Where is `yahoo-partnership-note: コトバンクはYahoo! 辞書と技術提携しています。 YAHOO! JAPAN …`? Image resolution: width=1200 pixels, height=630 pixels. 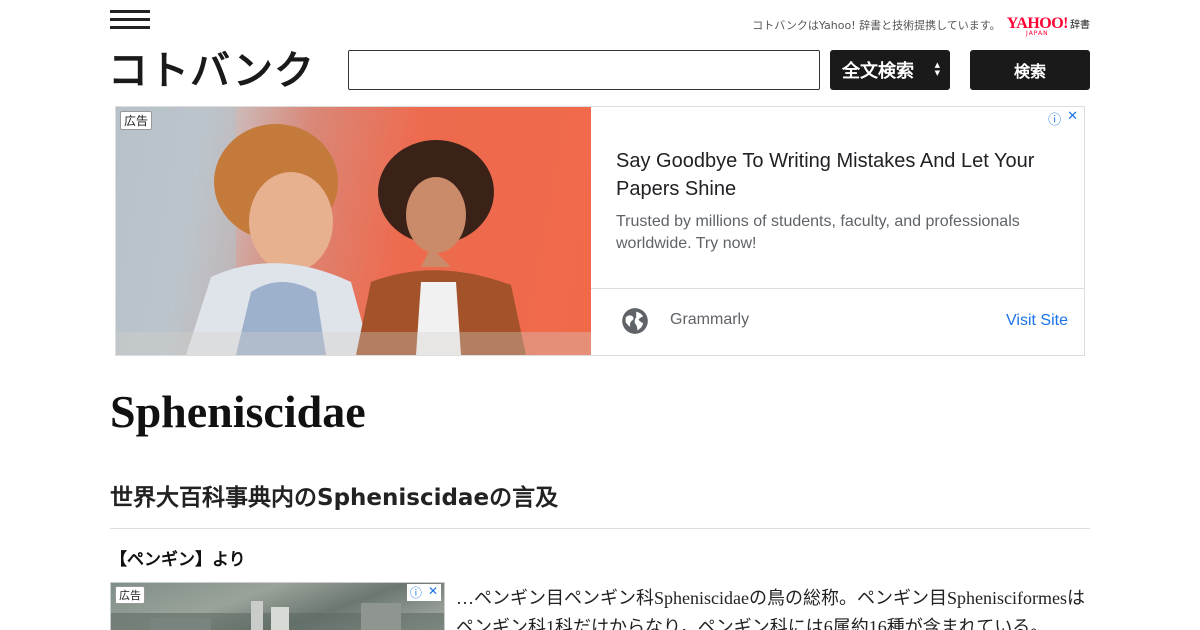 yahoo-partnership-note: コトバンクはYahoo! 辞書と技術提携しています。 YAHOO! JAPAN … is located at coordinates (921, 25).